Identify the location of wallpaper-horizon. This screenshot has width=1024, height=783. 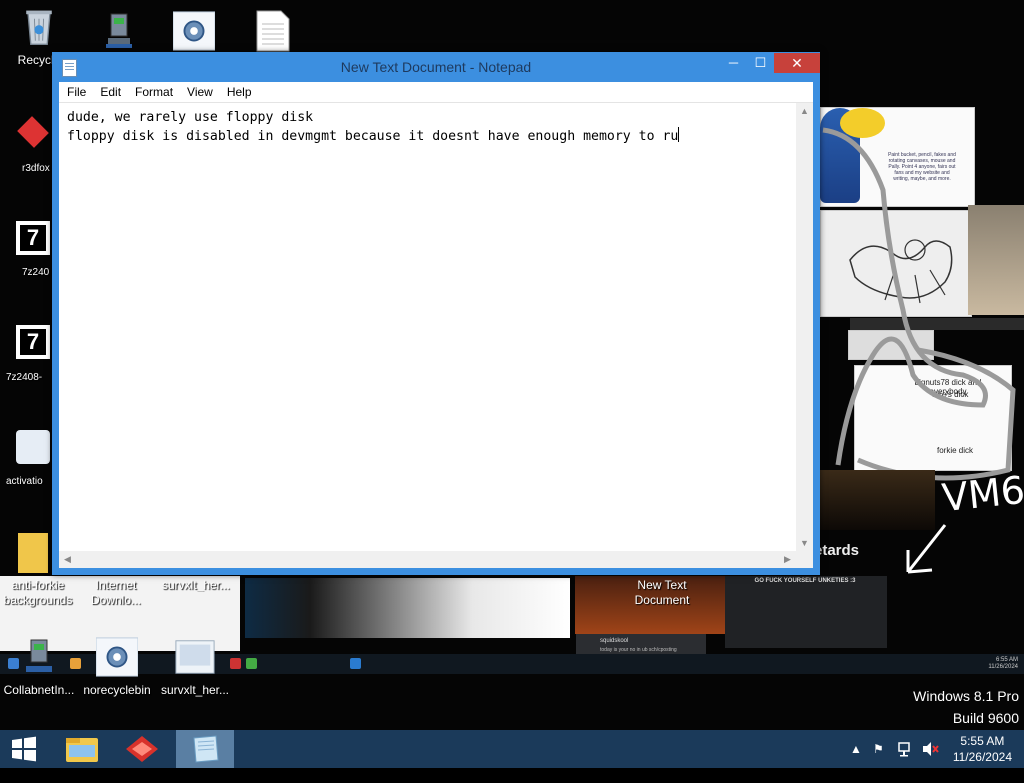
(877, 500).